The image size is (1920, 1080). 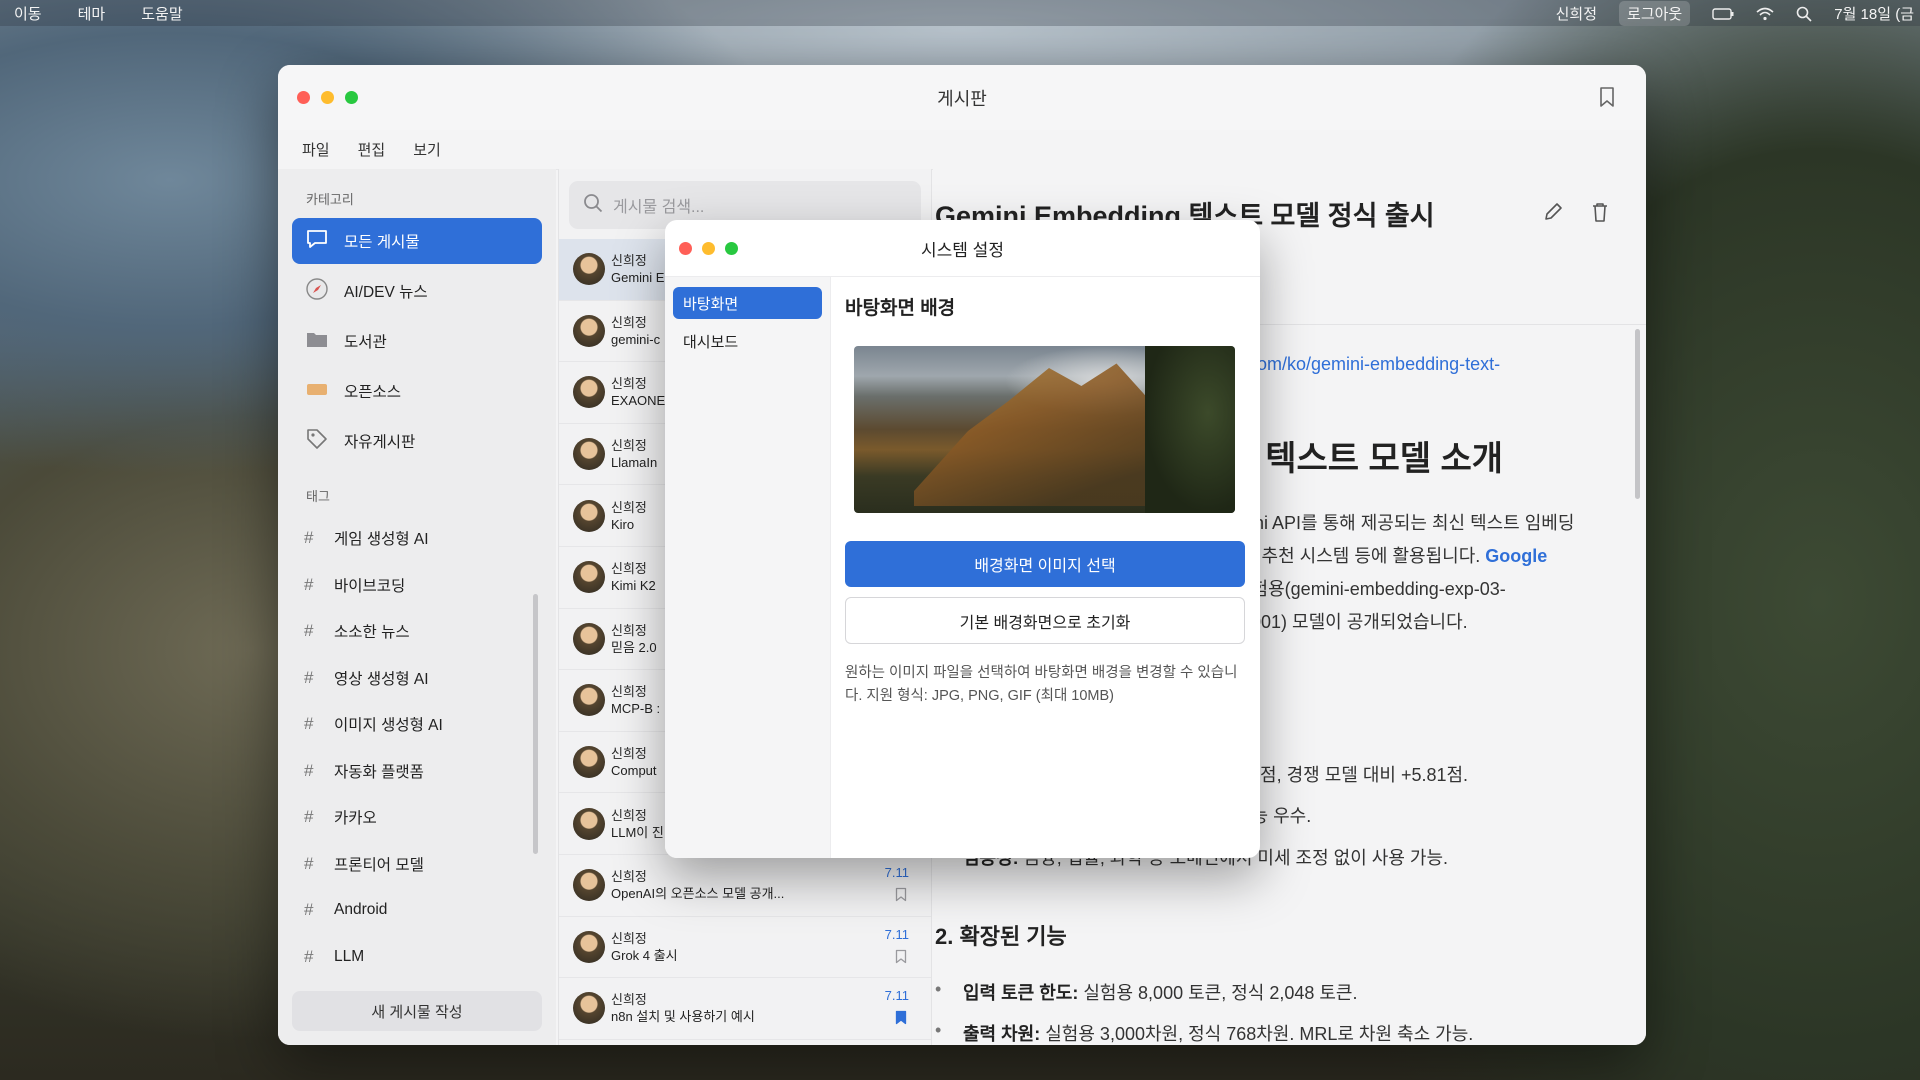 I want to click on settings-heading: 바탕화면 배경, so click(x=900, y=308).